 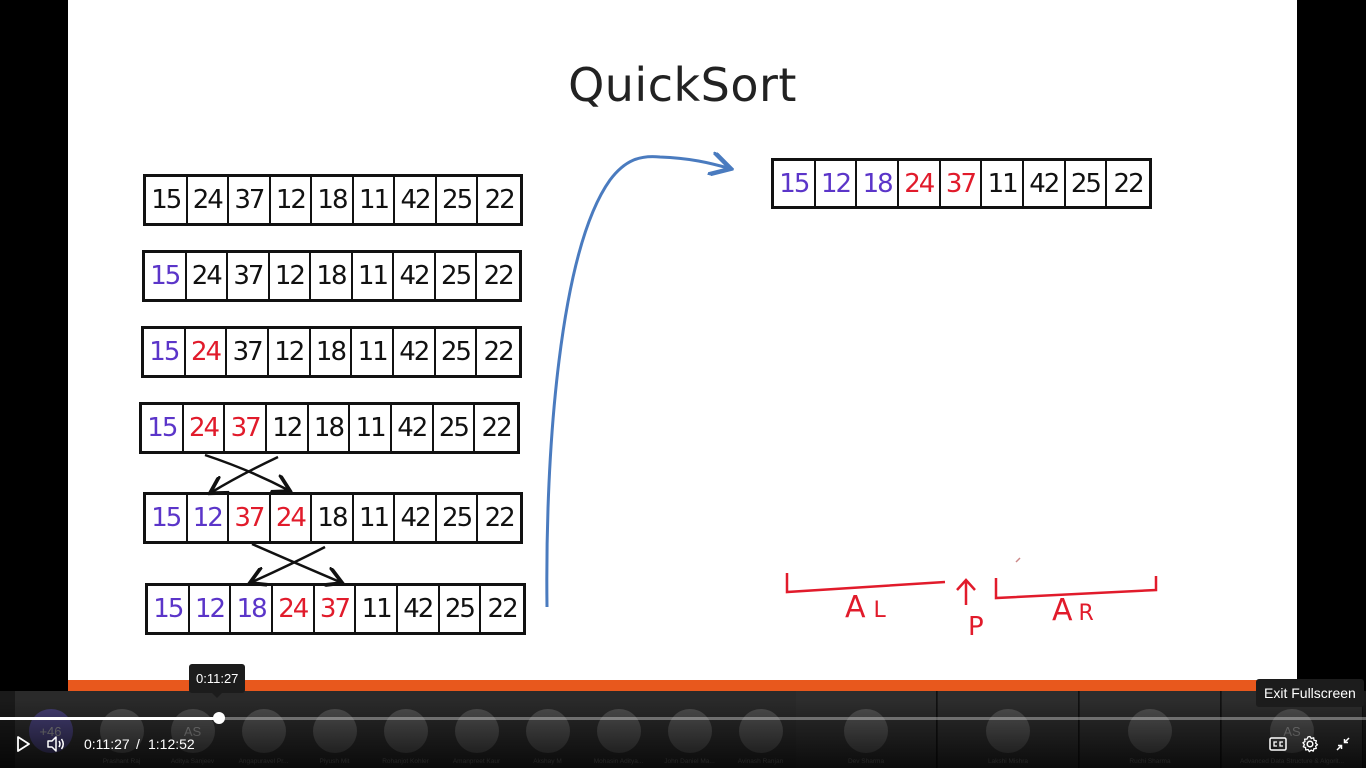 I want to click on partition-right-label: AR, so click(x=1073, y=610).